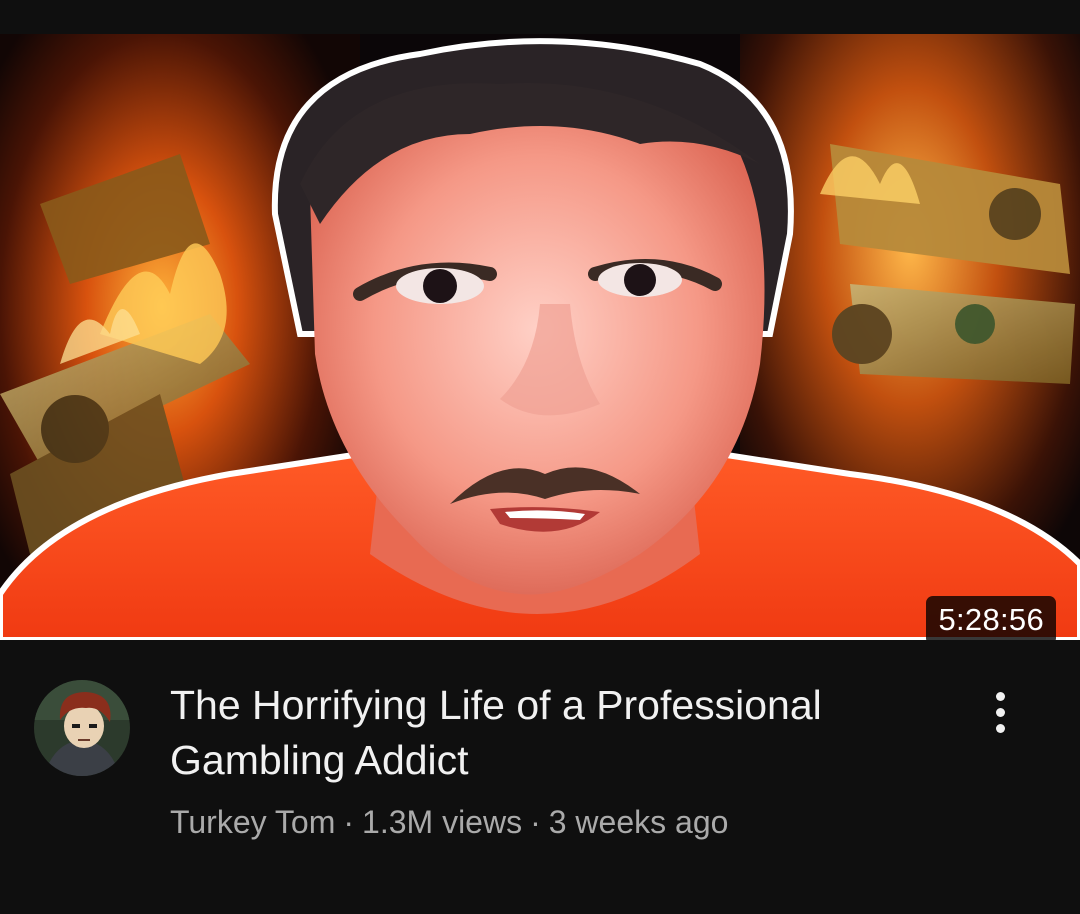 Image resolution: width=1080 pixels, height=914 pixels. What do you see at coordinates (252, 822) in the screenshot?
I see `channel-name: Turkey Tom` at bounding box center [252, 822].